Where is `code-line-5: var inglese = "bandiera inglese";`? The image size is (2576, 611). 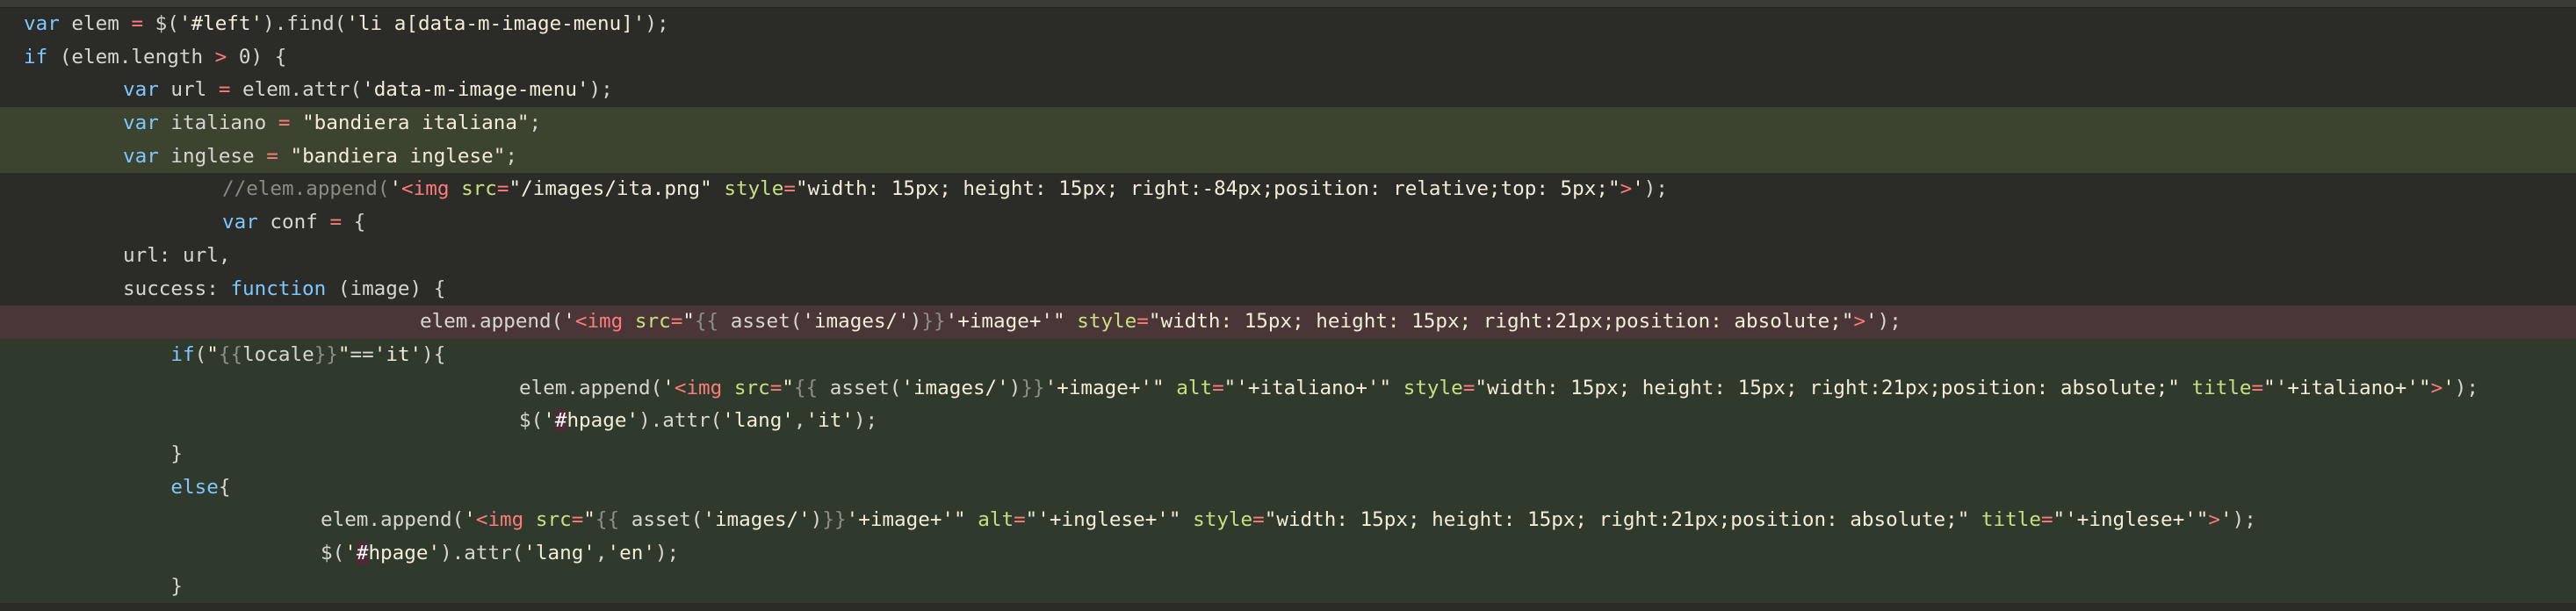
code-line-5: var inglese = "bandiera inglese"; is located at coordinates (1288, 157).